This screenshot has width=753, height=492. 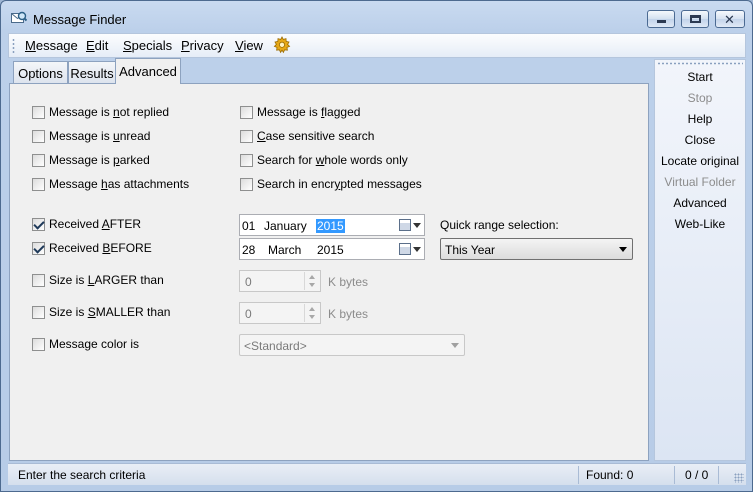 I want to click on menu-message: Message, so click(x=51, y=45).